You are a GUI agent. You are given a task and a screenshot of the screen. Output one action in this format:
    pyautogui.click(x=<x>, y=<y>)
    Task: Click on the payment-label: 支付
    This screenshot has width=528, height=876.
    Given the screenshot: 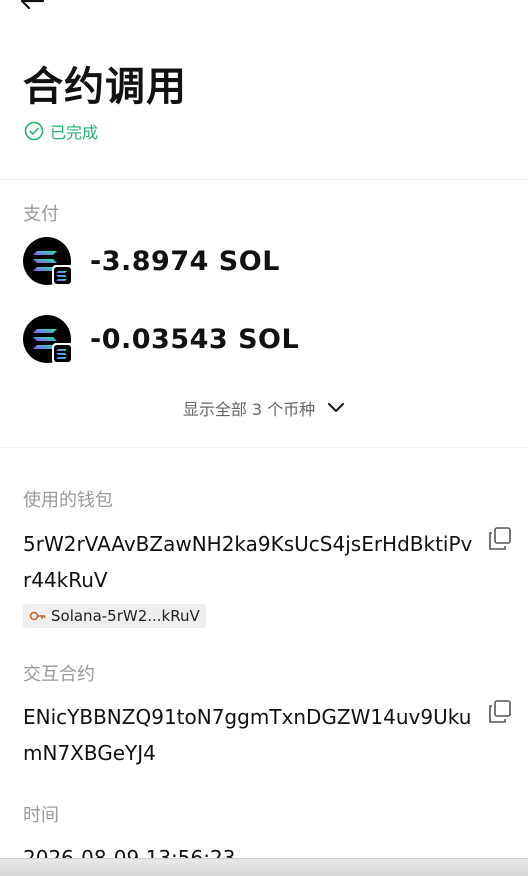 What is the action you would take?
    pyautogui.click(x=41, y=214)
    